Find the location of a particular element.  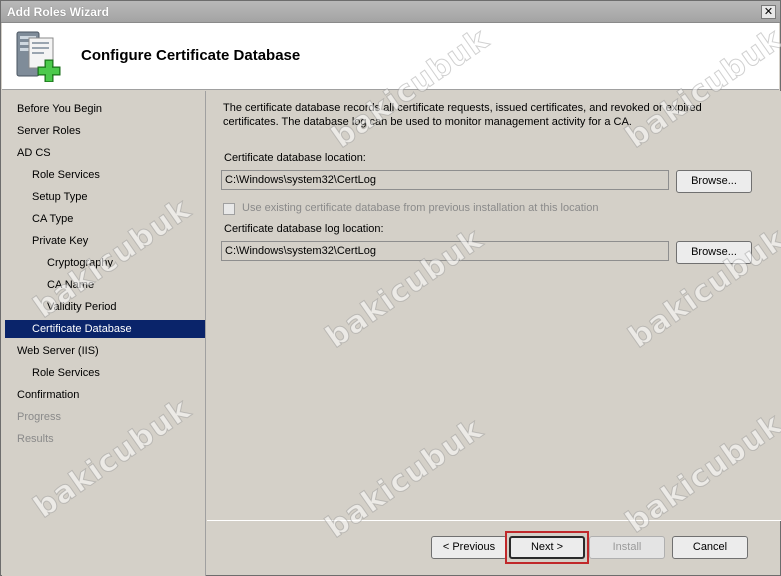

wizard-header: Configure Certificate Database is located at coordinates (390, 56).